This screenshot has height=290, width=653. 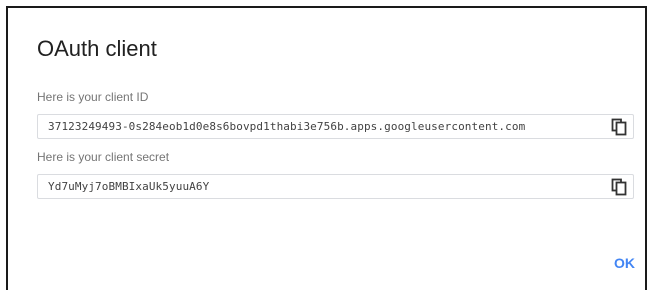 What do you see at coordinates (624, 263) in the screenshot?
I see `ok-button: OK` at bounding box center [624, 263].